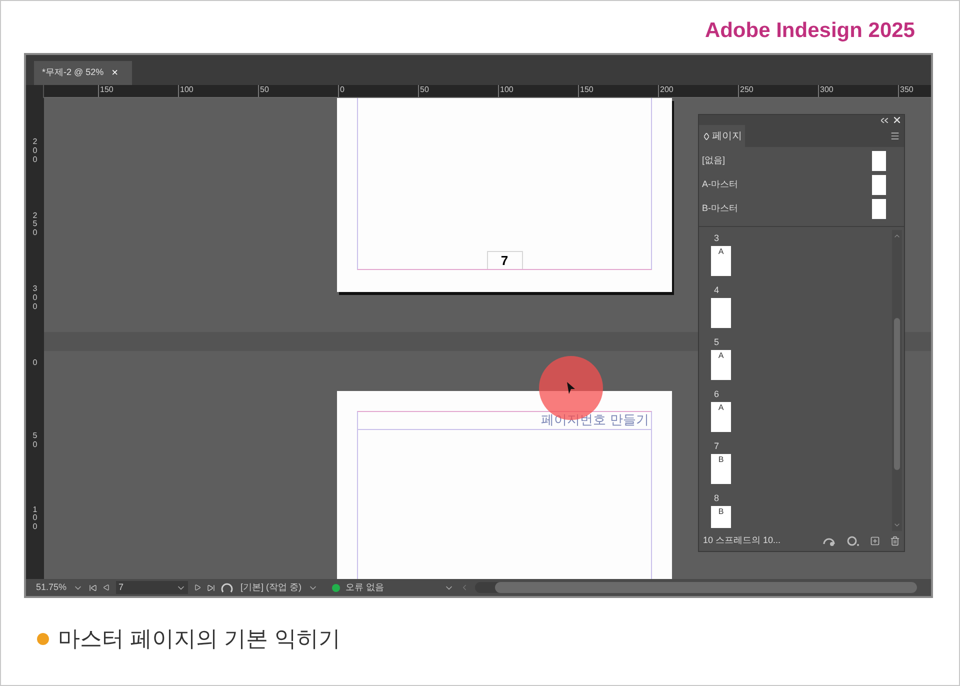 The image size is (960, 686). Describe the element at coordinates (716, 498) in the screenshot. I see `page-number-label: 8` at that location.